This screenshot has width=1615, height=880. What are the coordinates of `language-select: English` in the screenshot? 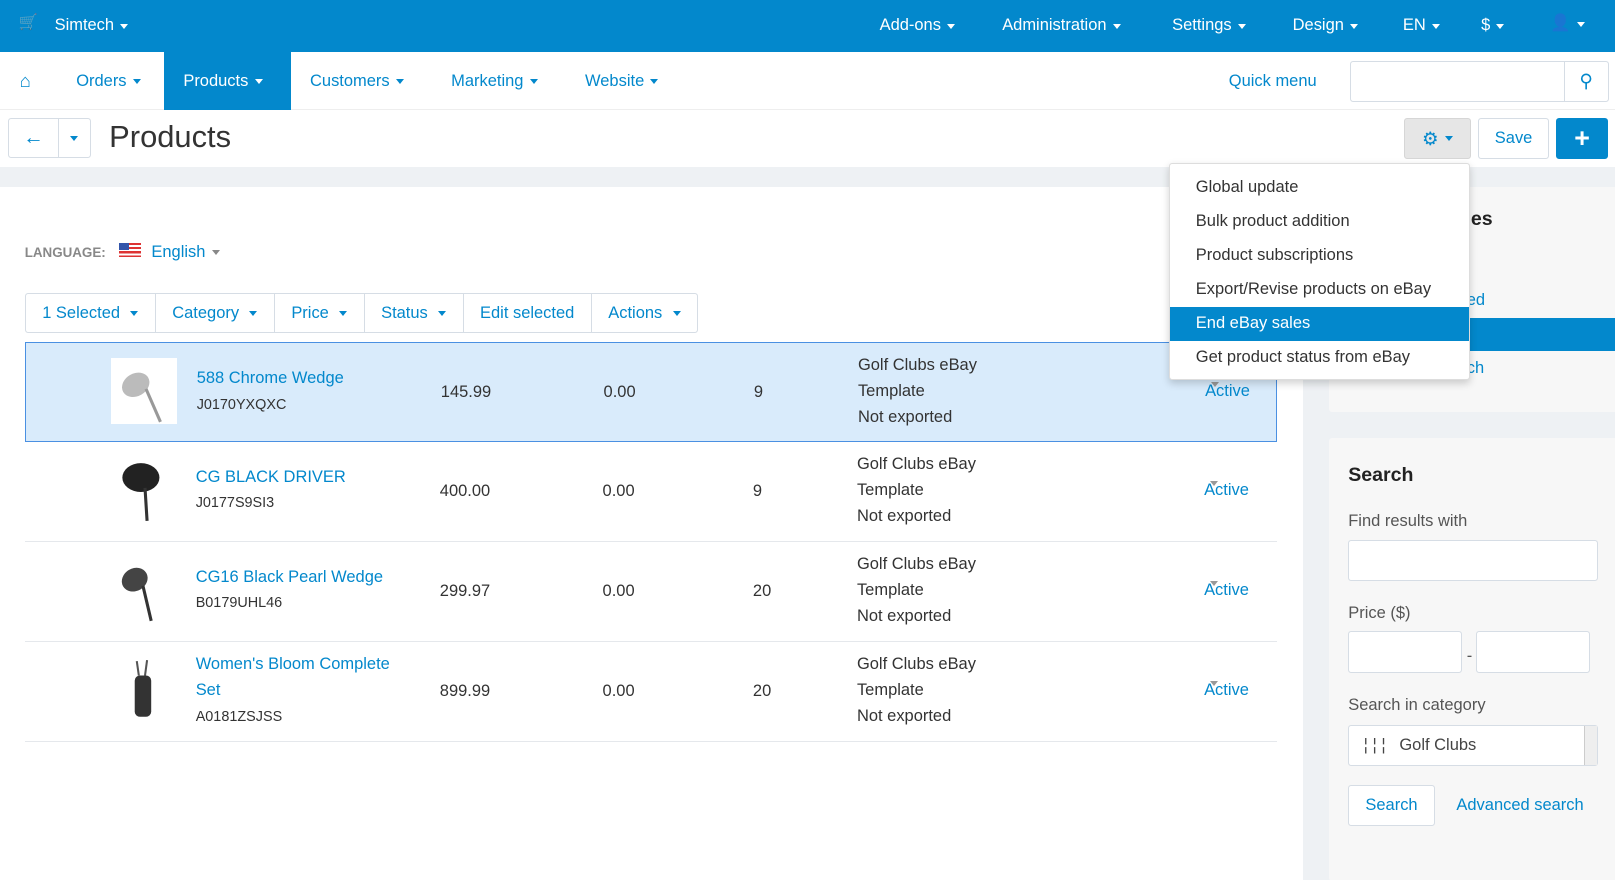 It's located at (185, 252).